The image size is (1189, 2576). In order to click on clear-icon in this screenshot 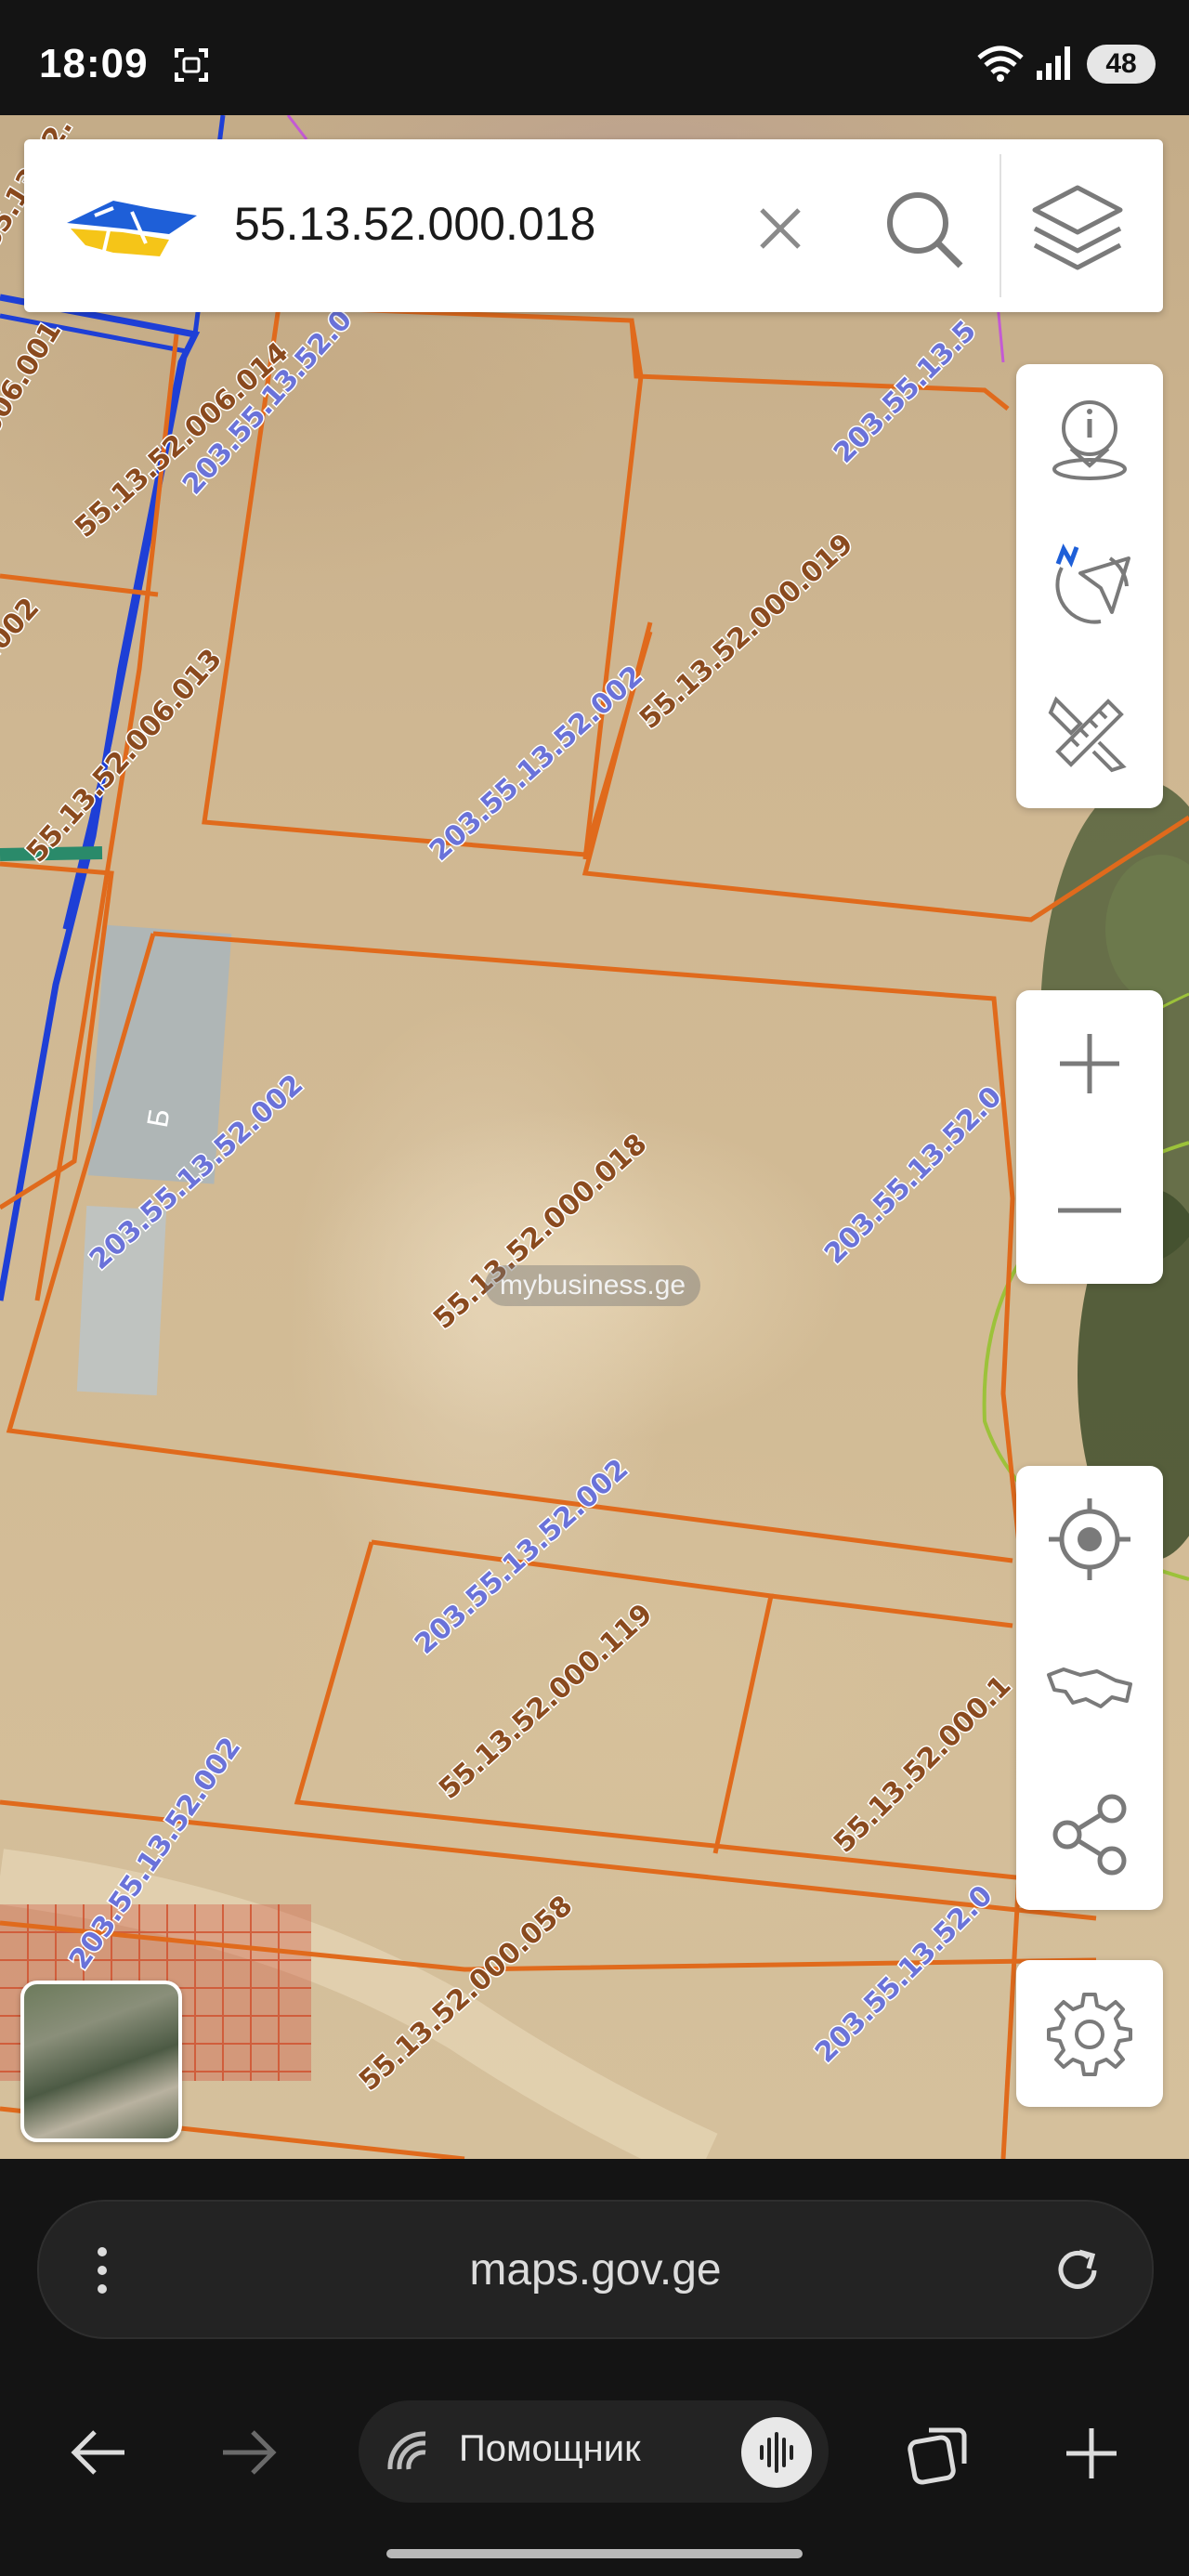, I will do `click(780, 229)`.